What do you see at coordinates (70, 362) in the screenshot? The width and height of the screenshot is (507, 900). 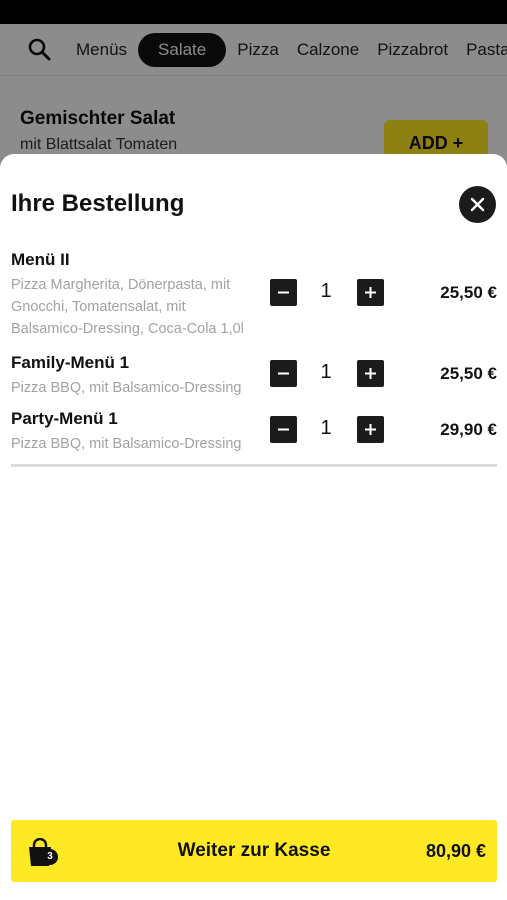 I see `item-name: Family-Menü 1` at bounding box center [70, 362].